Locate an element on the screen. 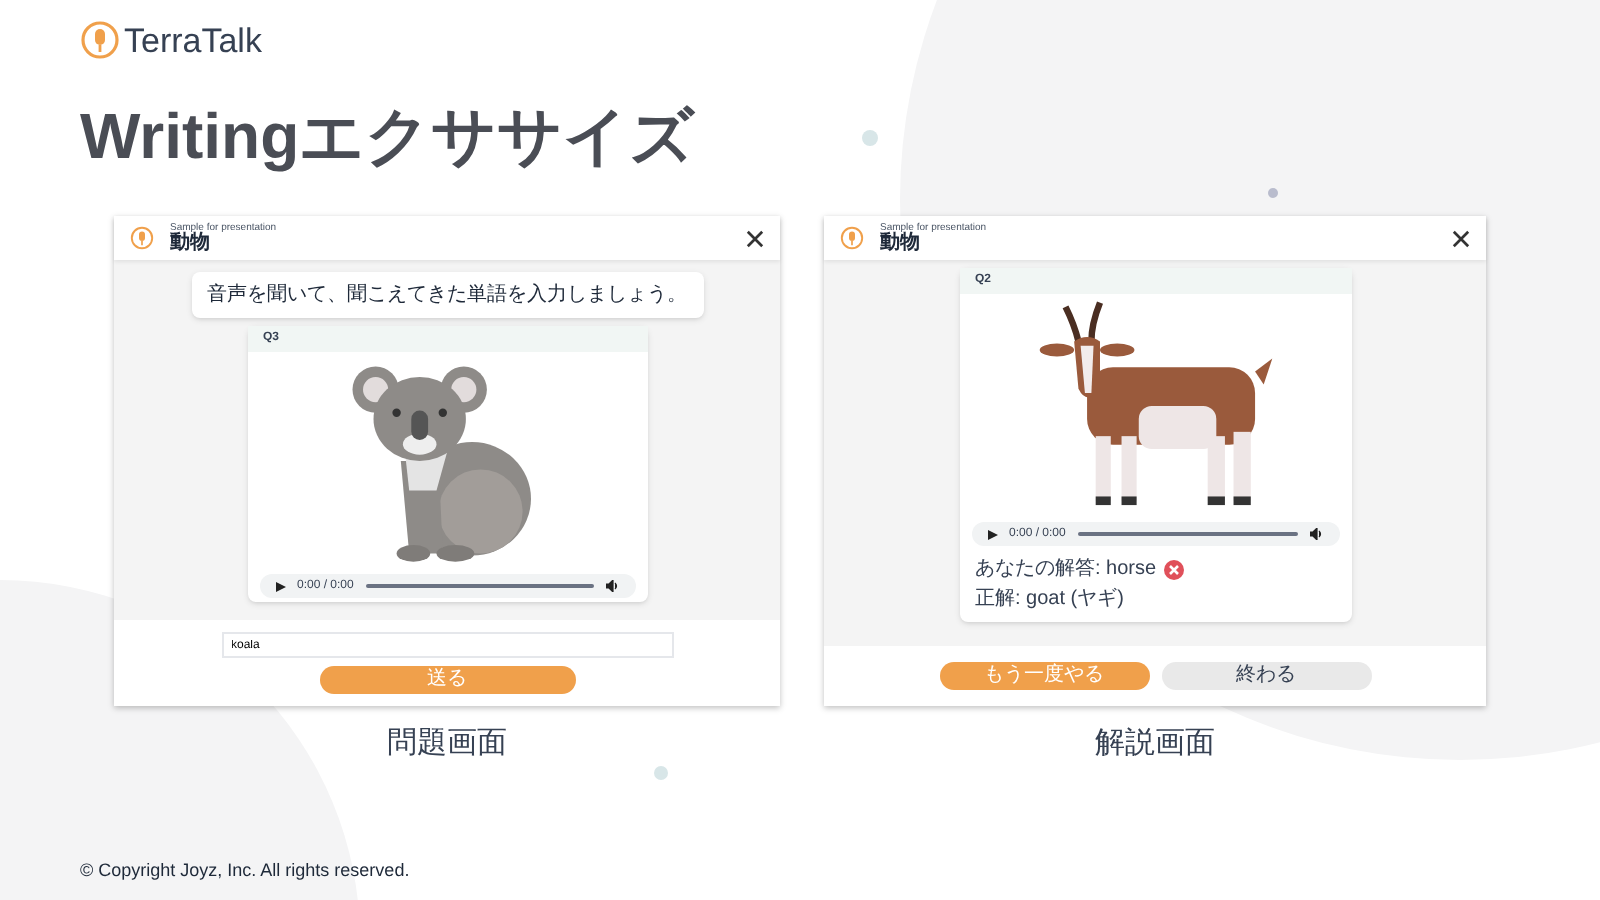 The height and width of the screenshot is (900, 1600). slide-title: Writingエクササイズ is located at coordinates (388, 136).